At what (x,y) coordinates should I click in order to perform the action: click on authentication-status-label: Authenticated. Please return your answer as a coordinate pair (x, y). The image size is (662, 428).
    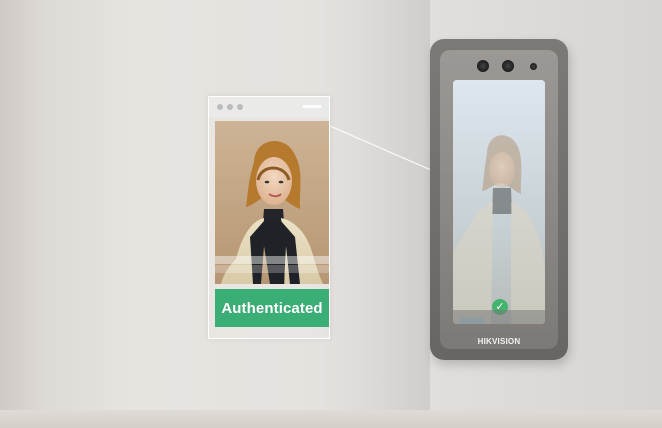
    Looking at the image, I should click on (272, 308).